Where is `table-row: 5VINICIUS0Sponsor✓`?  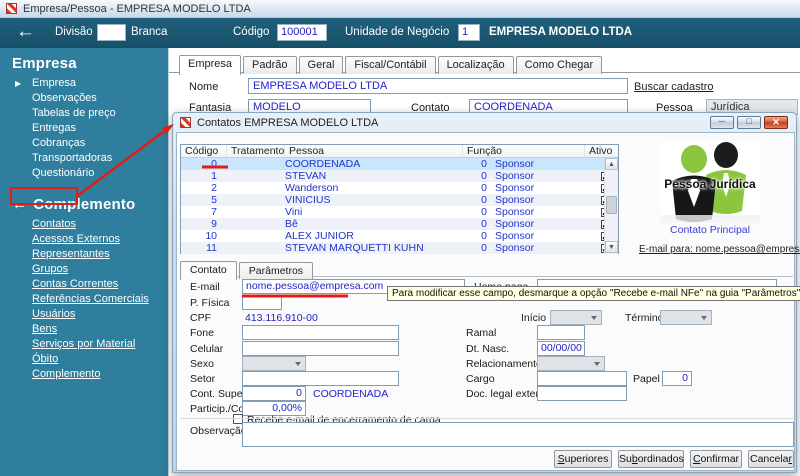
table-row: 5VINICIUS0Sponsor✓ is located at coordinates (399, 200).